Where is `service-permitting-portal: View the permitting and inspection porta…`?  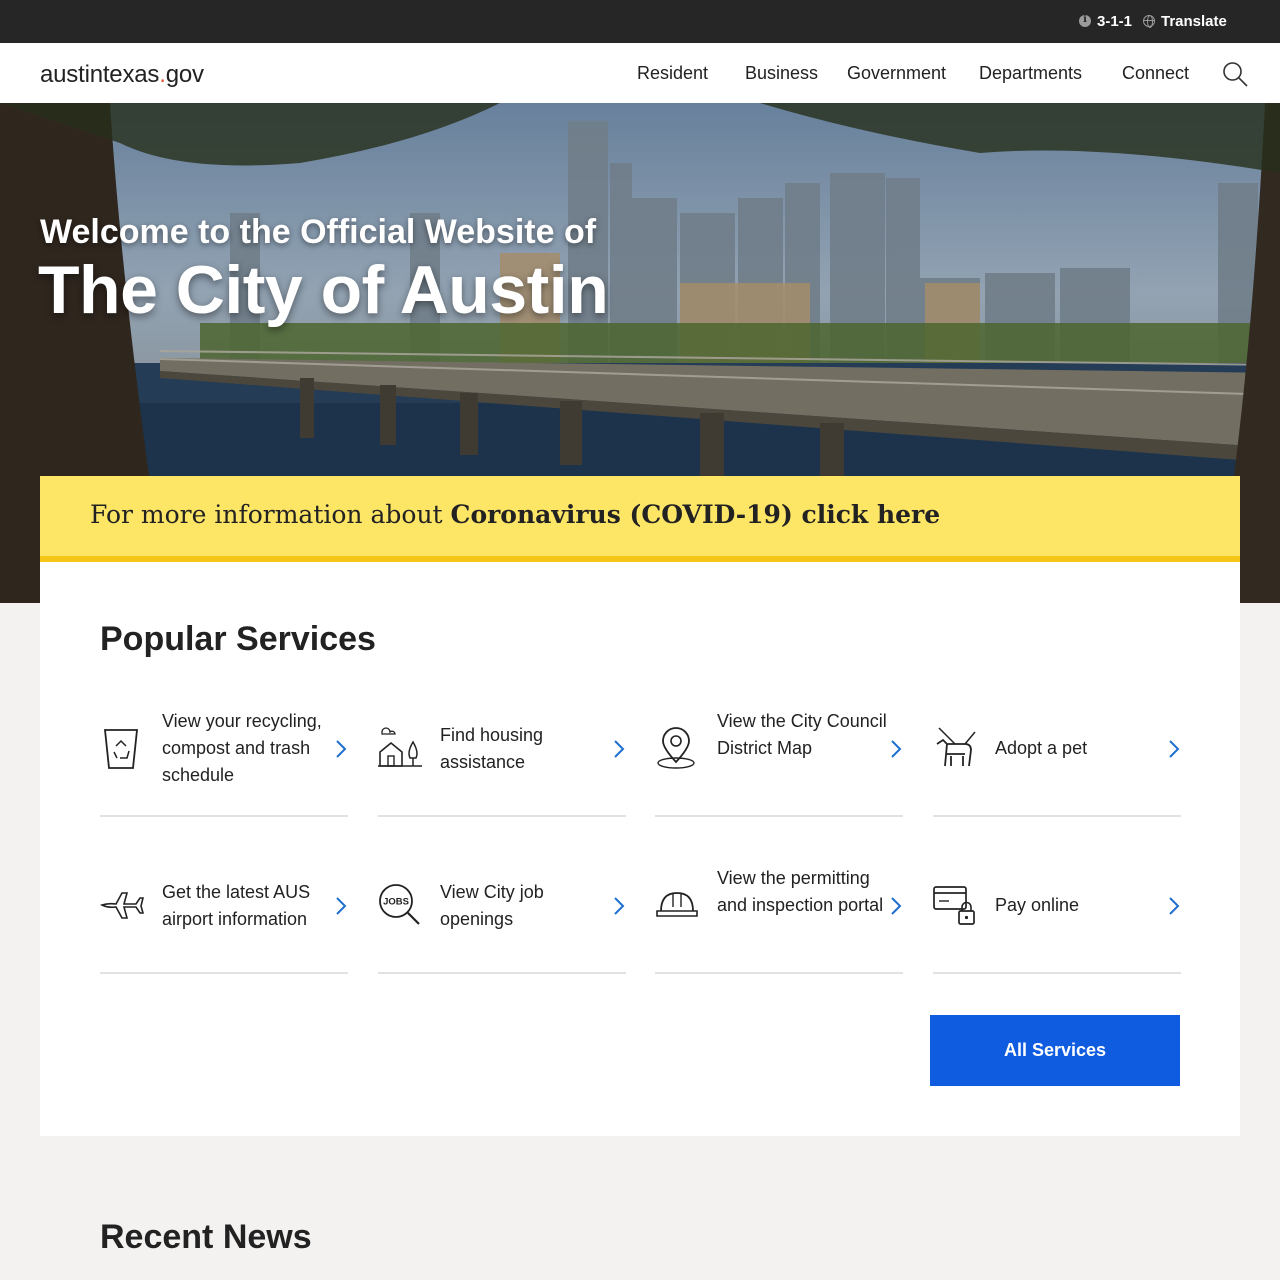
service-permitting-portal: View the permitting and inspection porta… is located at coordinates (779, 916).